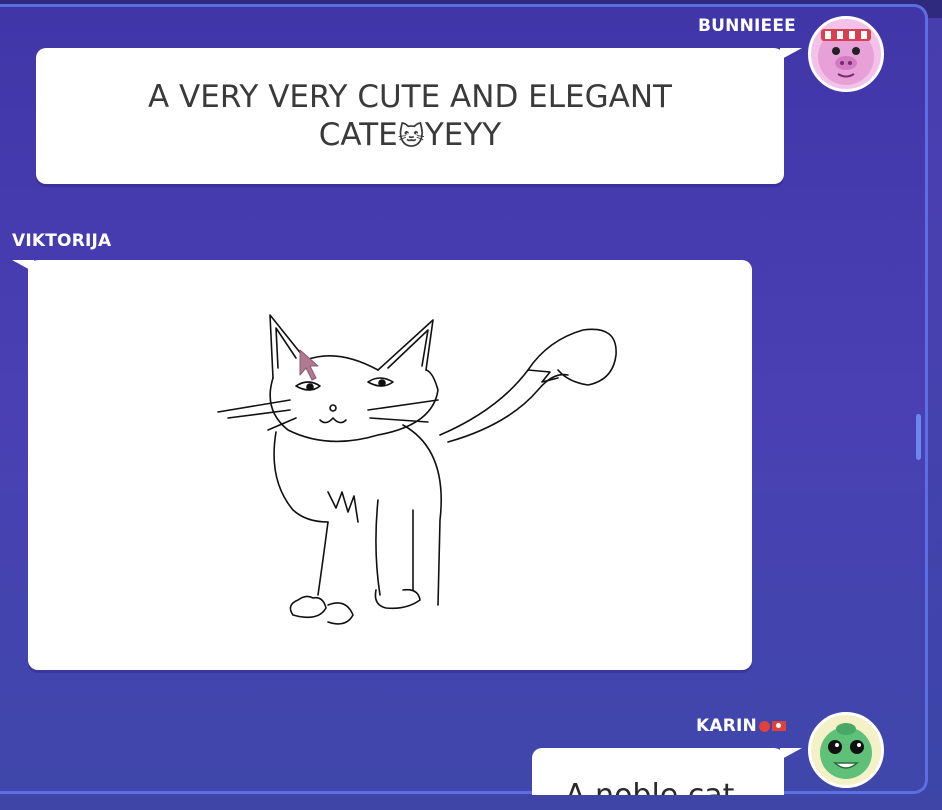 The height and width of the screenshot is (810, 942). I want to click on message-line-2-pre: CATE, so click(358, 135).